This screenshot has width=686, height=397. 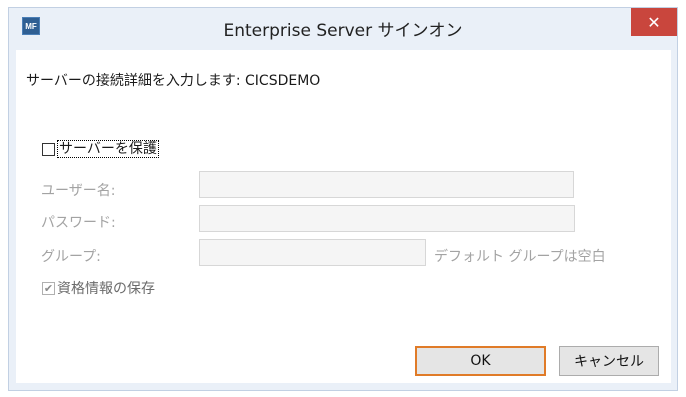 I want to click on save-credentials-label: 資格情報の保存, so click(x=106, y=289).